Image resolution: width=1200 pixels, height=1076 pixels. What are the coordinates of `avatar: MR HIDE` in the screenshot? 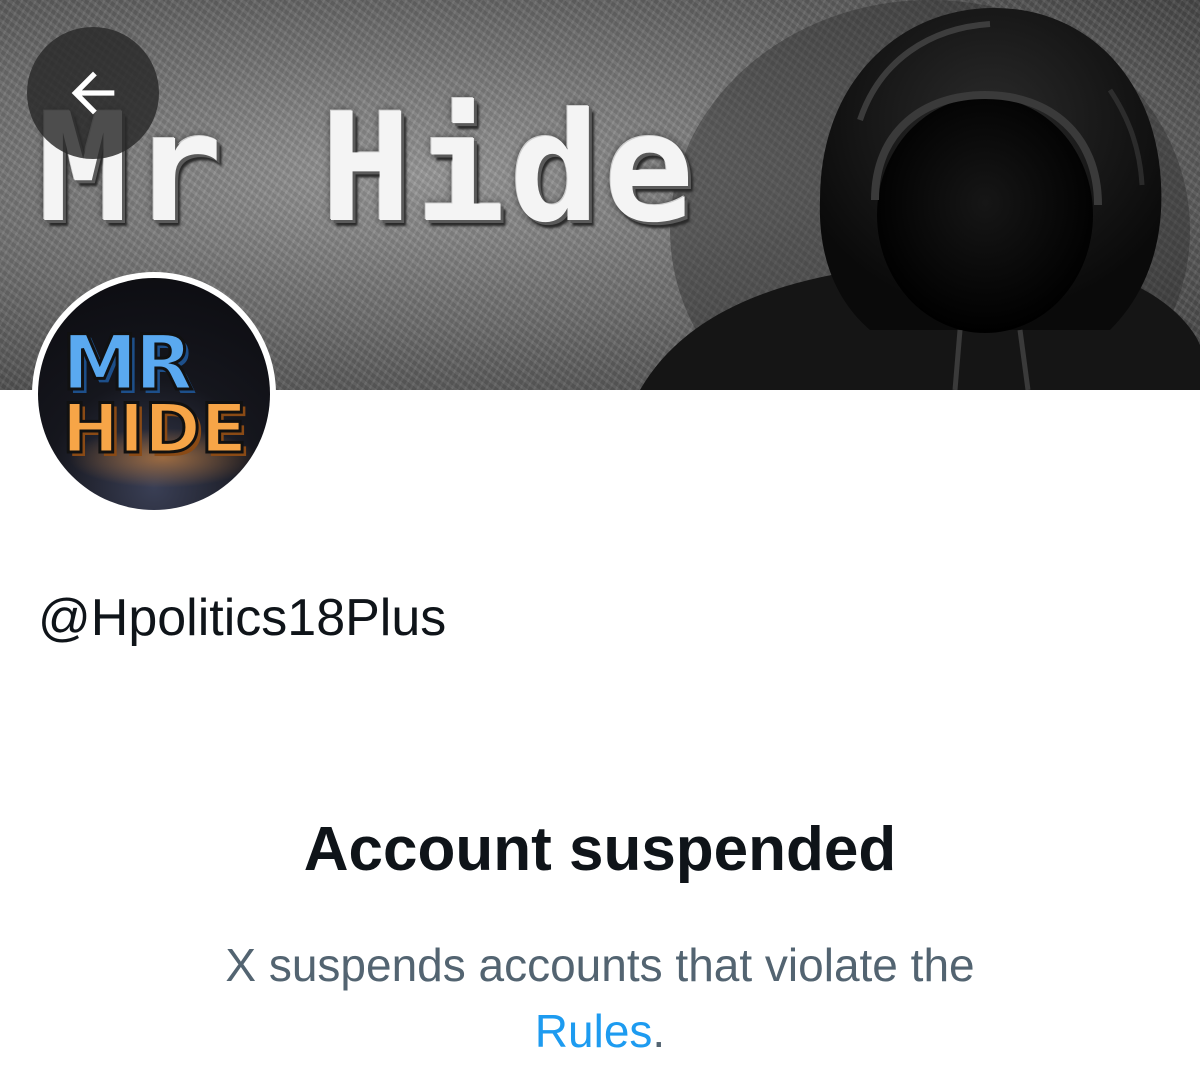 It's located at (154, 394).